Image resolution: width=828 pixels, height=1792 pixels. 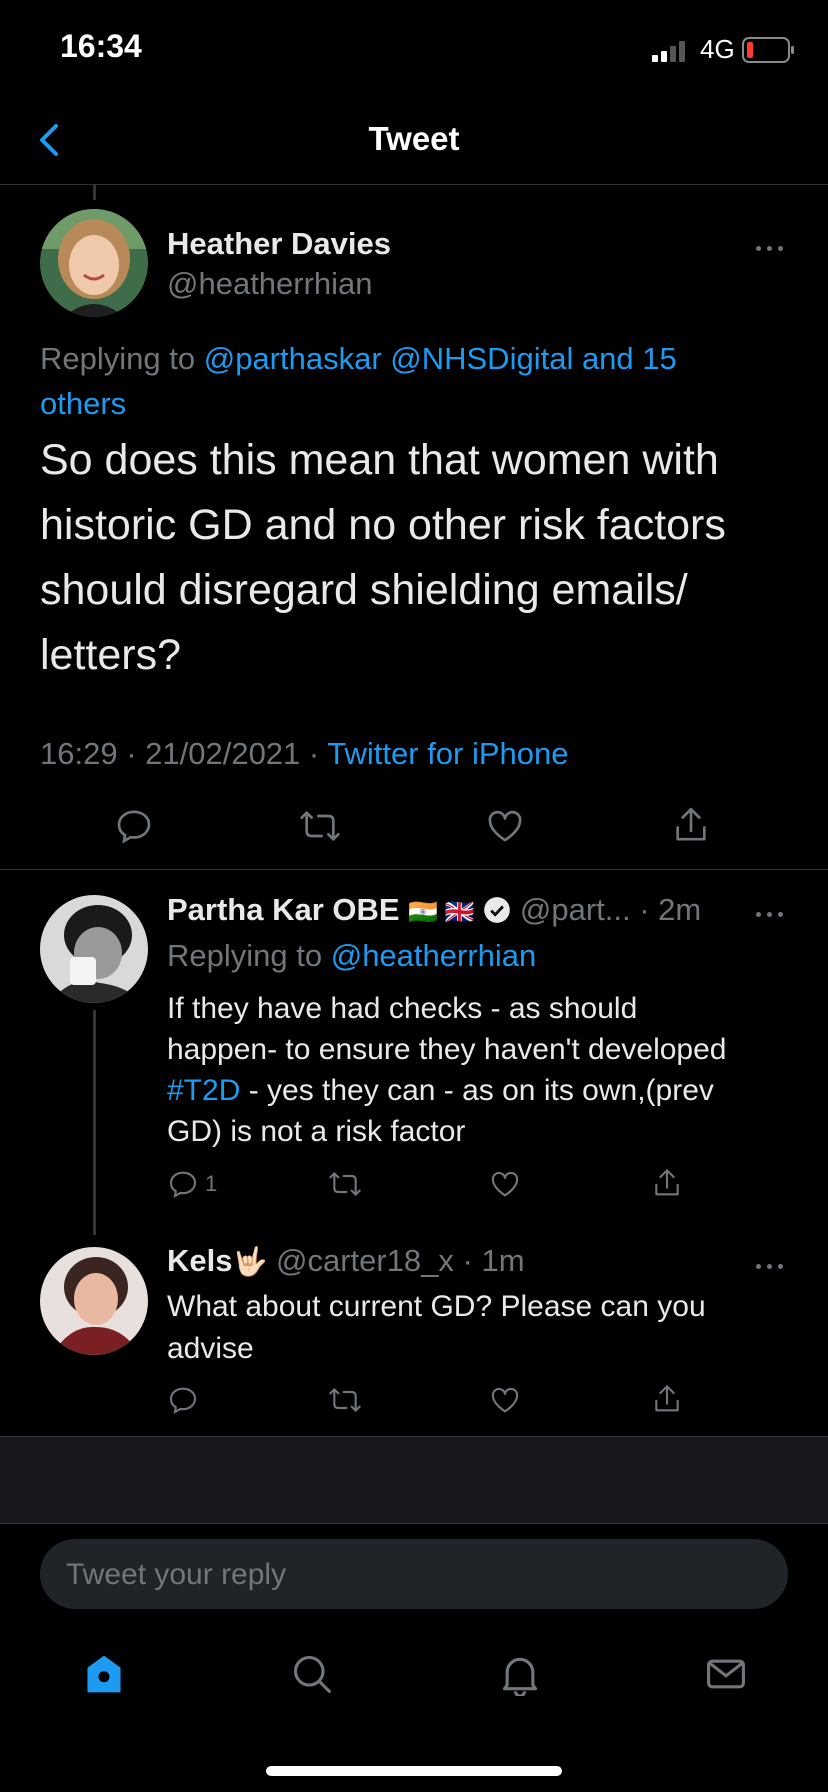 I want to click on battery-icon, so click(x=769, y=52).